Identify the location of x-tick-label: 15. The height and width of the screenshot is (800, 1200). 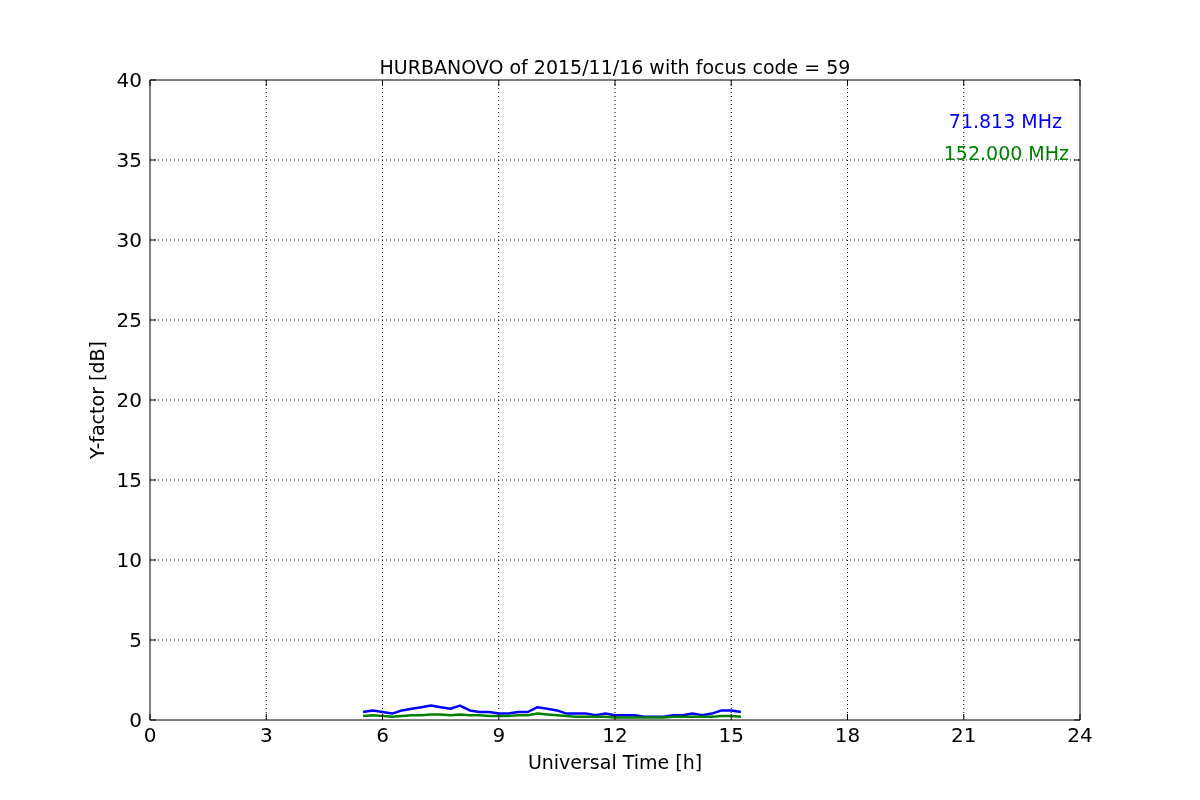
(731, 735).